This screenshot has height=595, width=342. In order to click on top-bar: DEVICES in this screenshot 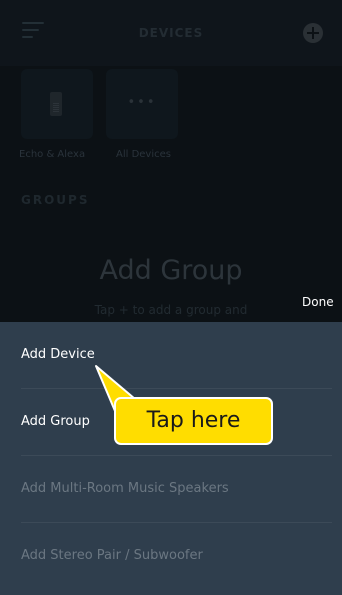, I will do `click(171, 33)`.